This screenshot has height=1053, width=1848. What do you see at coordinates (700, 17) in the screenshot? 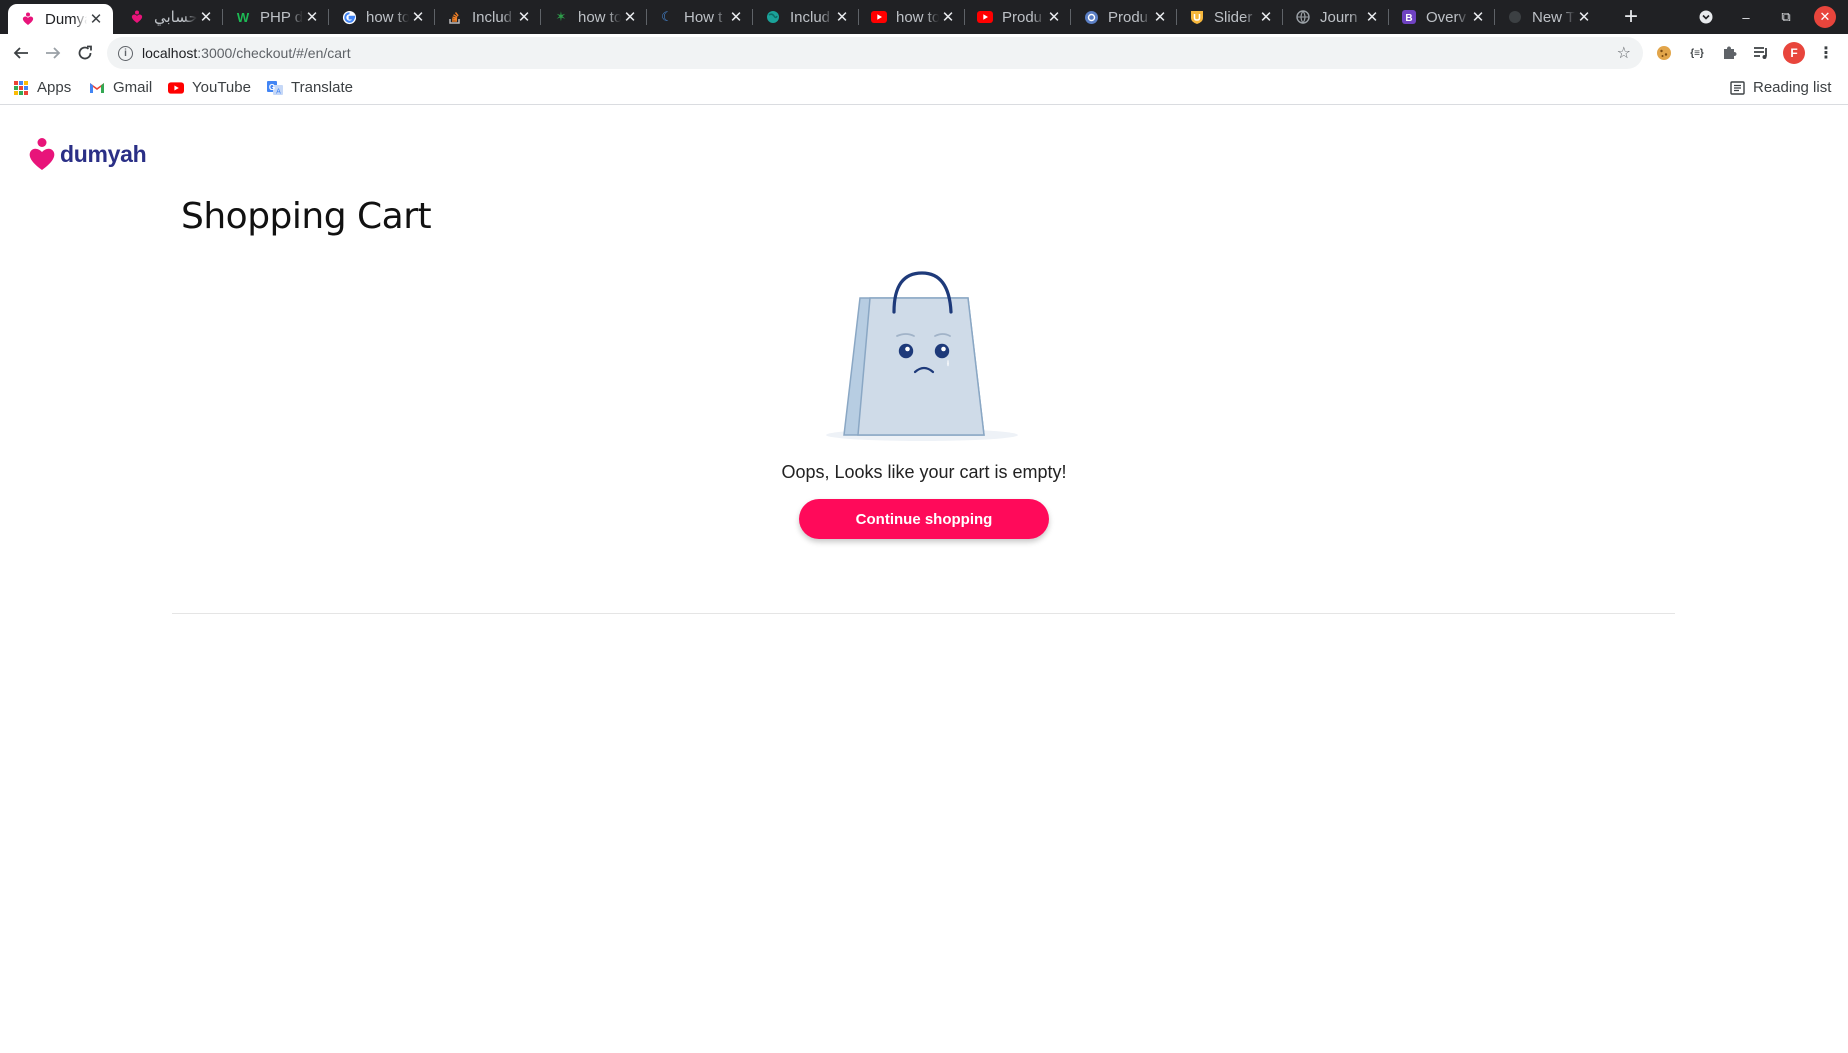
I see `tab-howto-3: ☾ How t ✕` at bounding box center [700, 17].